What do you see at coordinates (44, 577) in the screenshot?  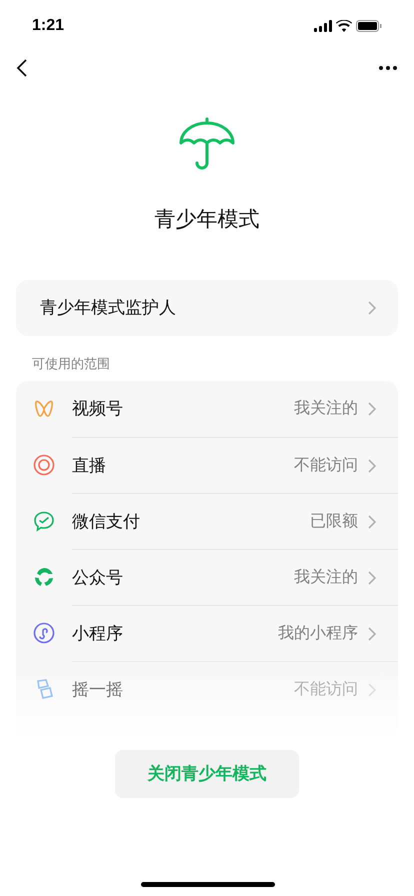 I see `cycle-arrows-icon` at bounding box center [44, 577].